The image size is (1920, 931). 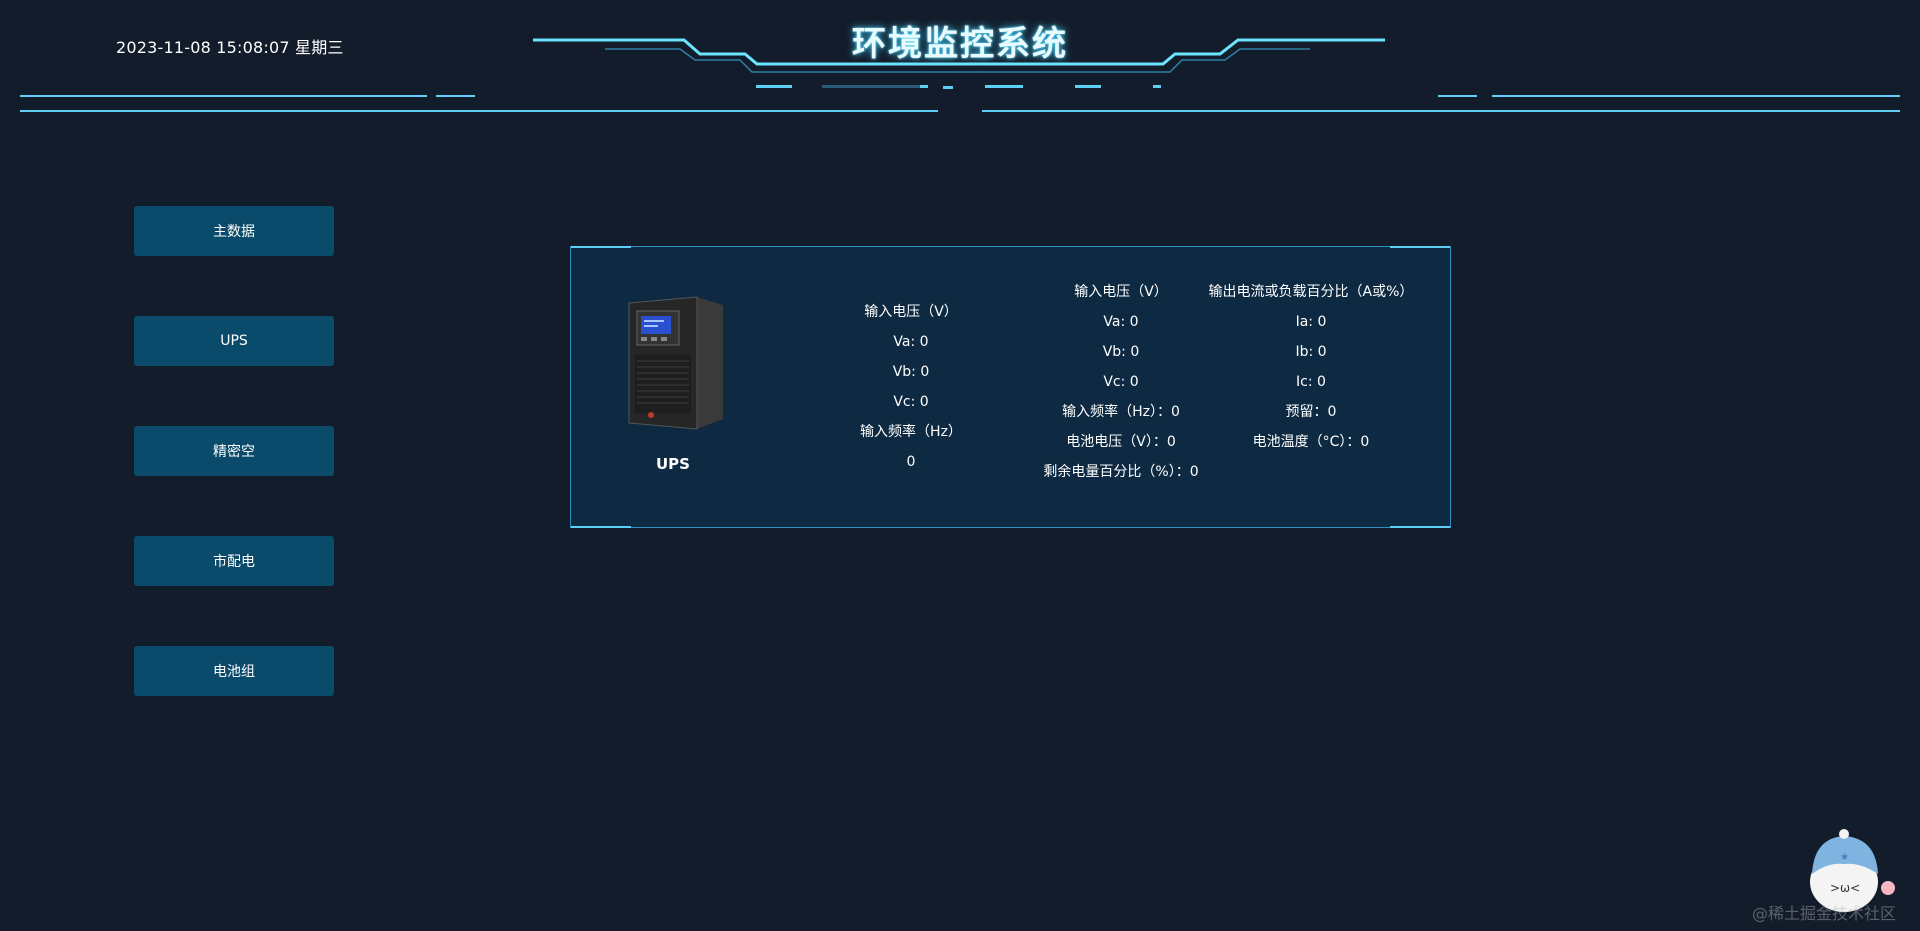 I want to click on ups-device-label: UPS, so click(x=673, y=464).